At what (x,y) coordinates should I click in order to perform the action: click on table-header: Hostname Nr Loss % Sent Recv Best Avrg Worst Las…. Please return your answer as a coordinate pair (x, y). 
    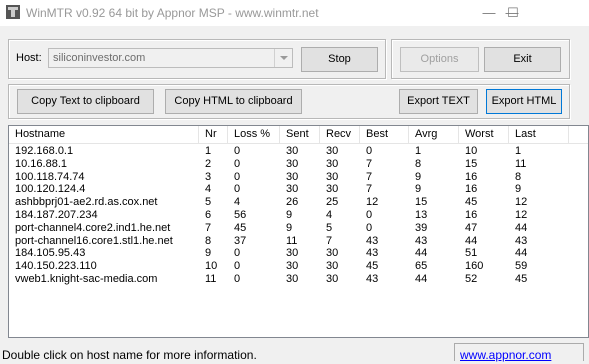
    Looking at the image, I should click on (298, 135).